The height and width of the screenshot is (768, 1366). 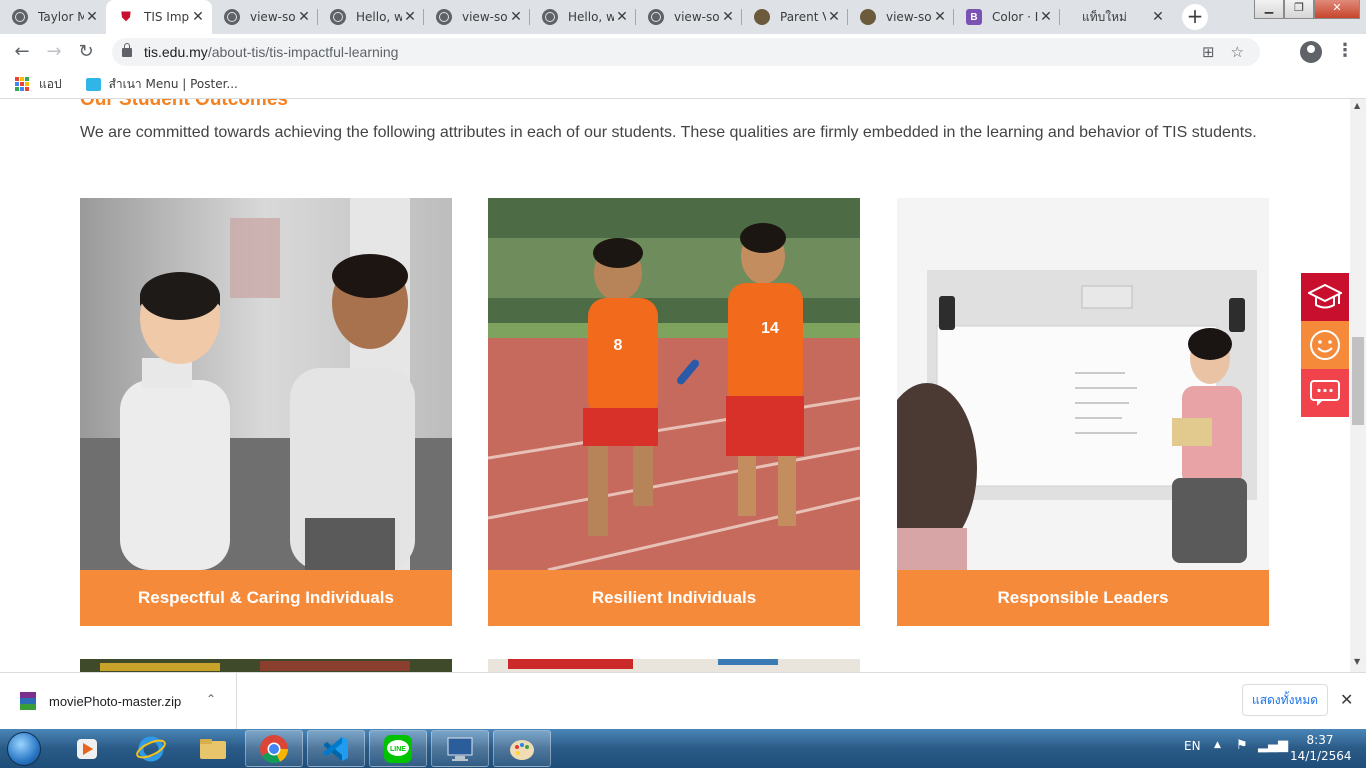 I want to click on bookmark-star-icon: ☆, so click(x=1237, y=52).